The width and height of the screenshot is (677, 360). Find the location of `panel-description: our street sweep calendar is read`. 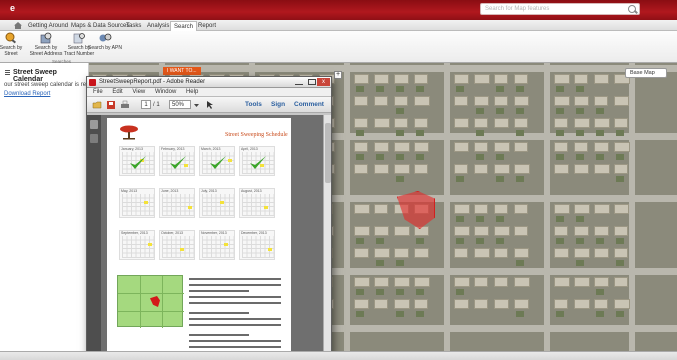

panel-description: our street sweep calendar is read is located at coordinates (48, 85).